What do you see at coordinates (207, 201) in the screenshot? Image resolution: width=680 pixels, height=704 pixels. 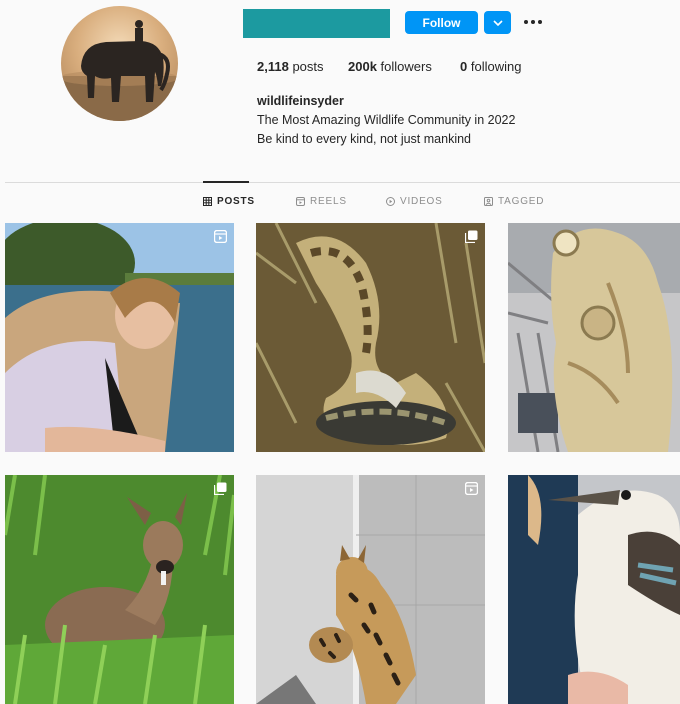 I see `grid-icon` at bounding box center [207, 201].